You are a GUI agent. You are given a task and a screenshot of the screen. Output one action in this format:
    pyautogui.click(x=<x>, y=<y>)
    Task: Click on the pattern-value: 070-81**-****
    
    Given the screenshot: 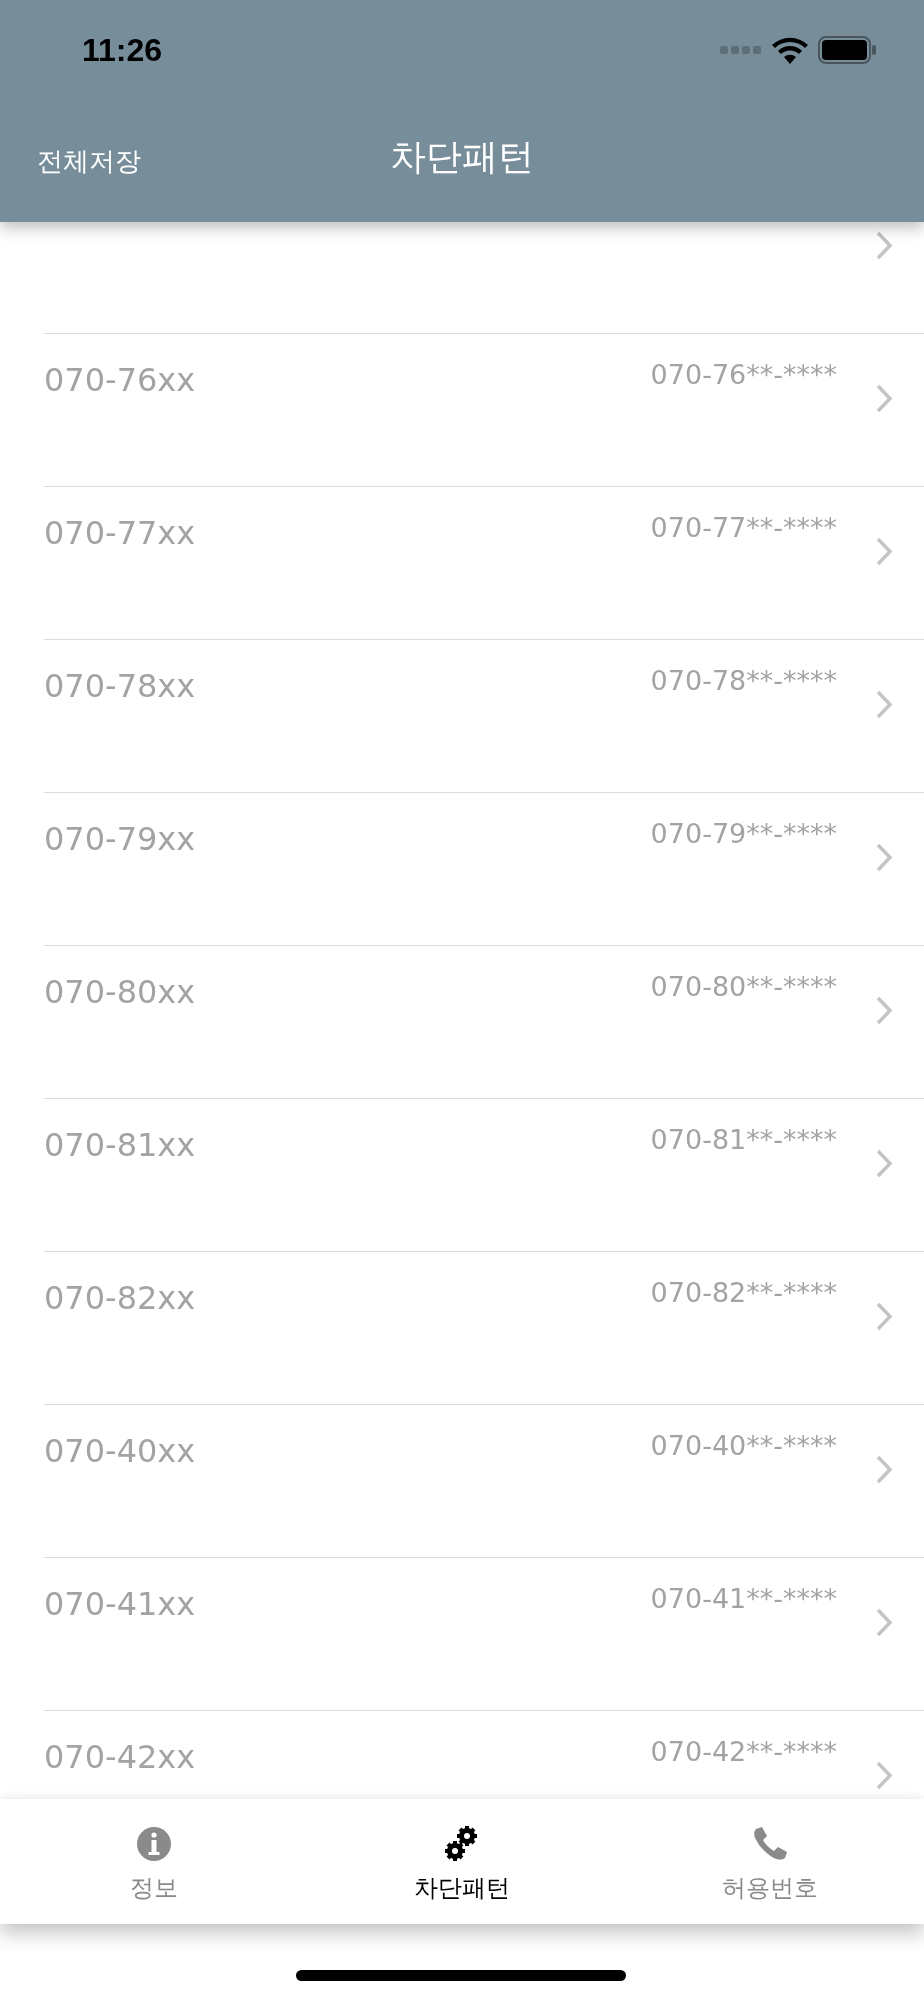 What is the action you would take?
    pyautogui.click(x=743, y=1139)
    